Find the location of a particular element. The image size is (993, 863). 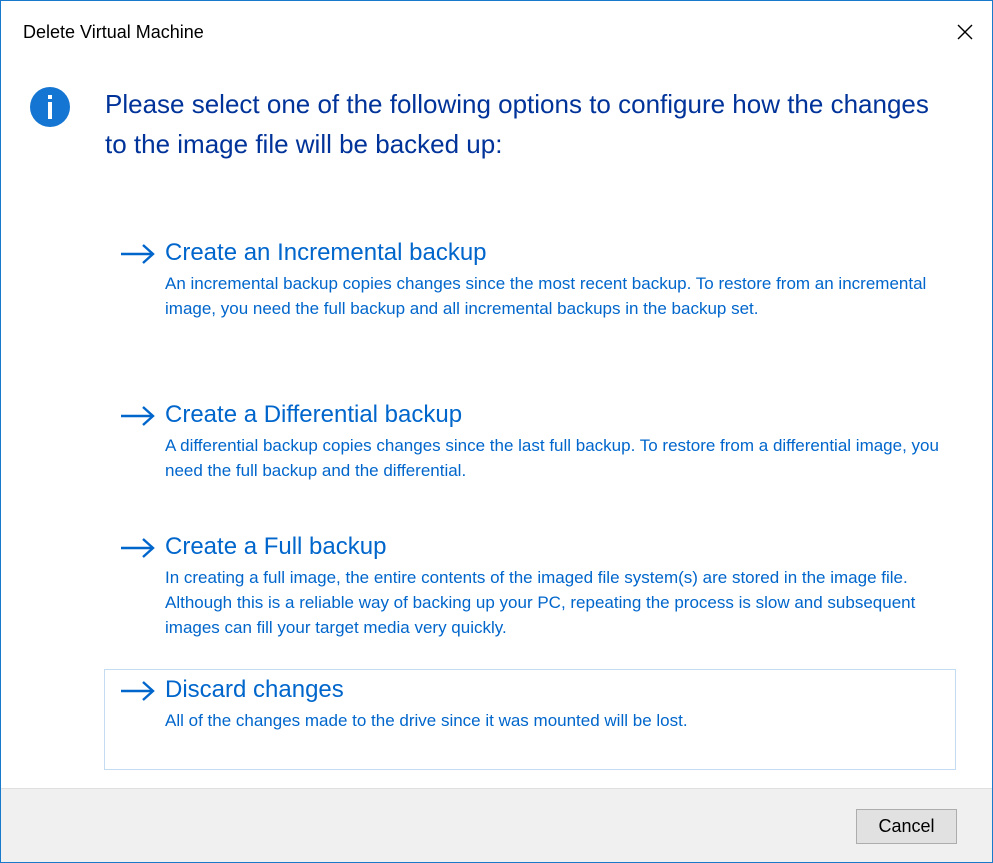

window-title: Delete Virtual Machine is located at coordinates (113, 32).